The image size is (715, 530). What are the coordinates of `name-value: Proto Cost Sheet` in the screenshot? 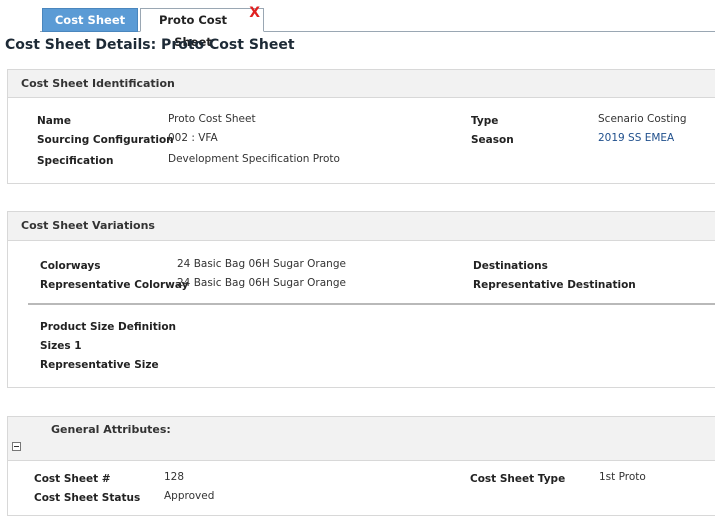 It's located at (212, 119).